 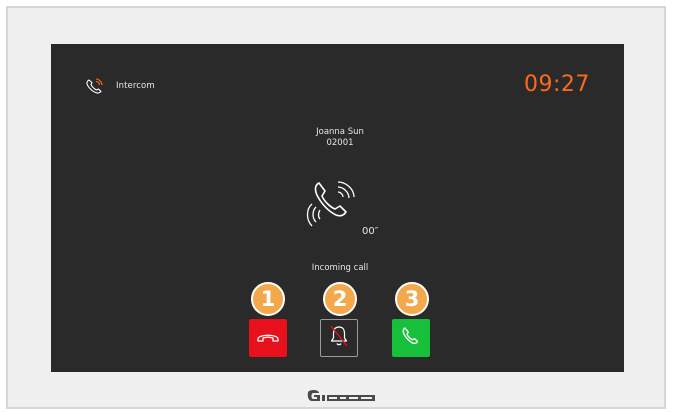 I want to click on reject-call-button, so click(x=268, y=338).